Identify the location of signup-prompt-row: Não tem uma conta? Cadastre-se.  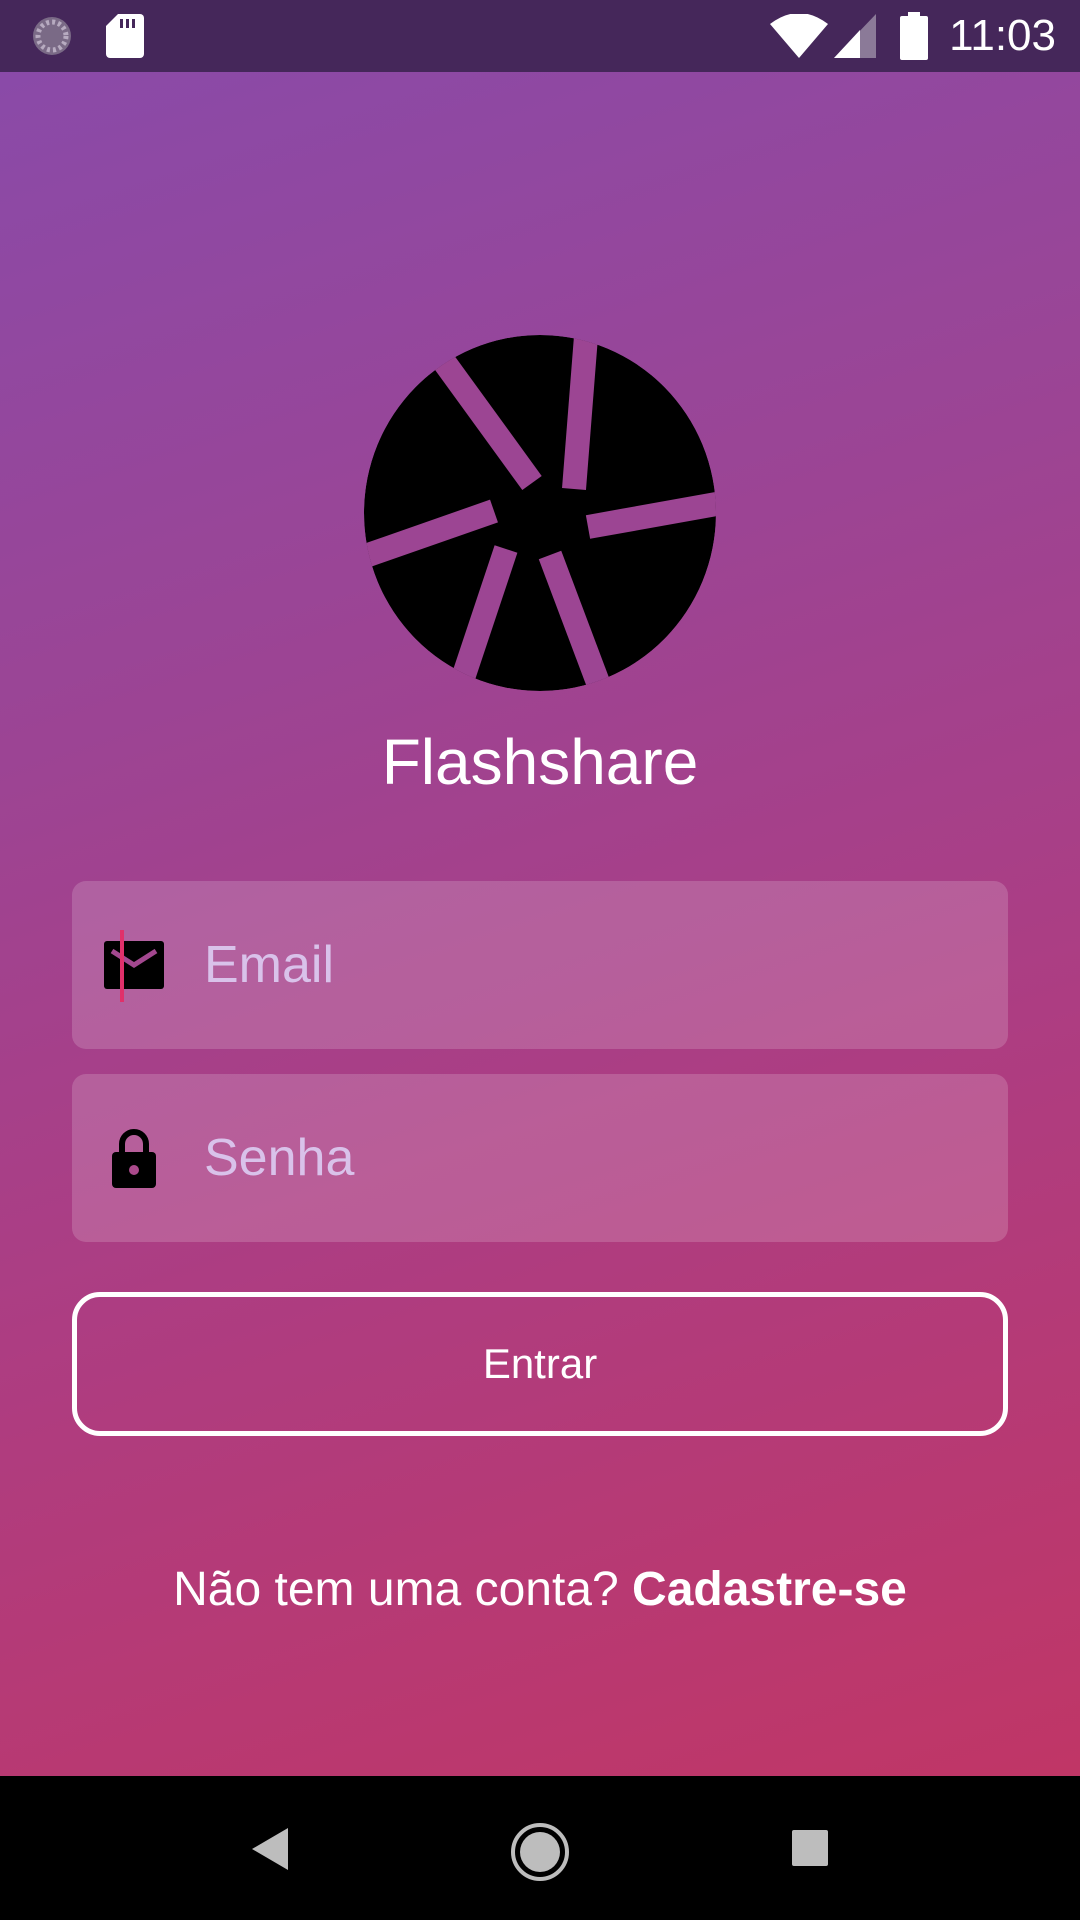
(540, 1590).